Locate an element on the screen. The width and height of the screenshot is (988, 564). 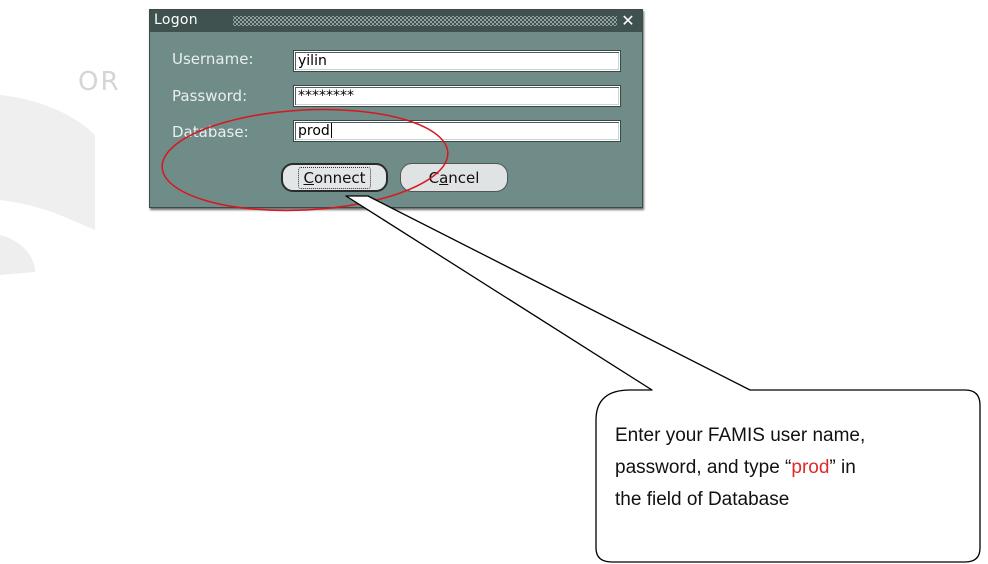
callout-line-2-end: ” in is located at coordinates (842, 467).